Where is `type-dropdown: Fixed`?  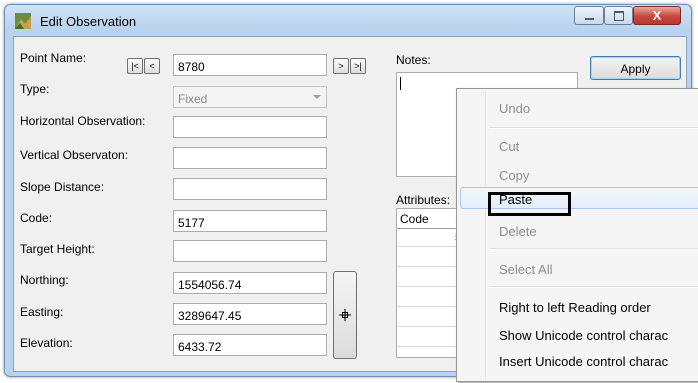 type-dropdown: Fixed is located at coordinates (250, 97).